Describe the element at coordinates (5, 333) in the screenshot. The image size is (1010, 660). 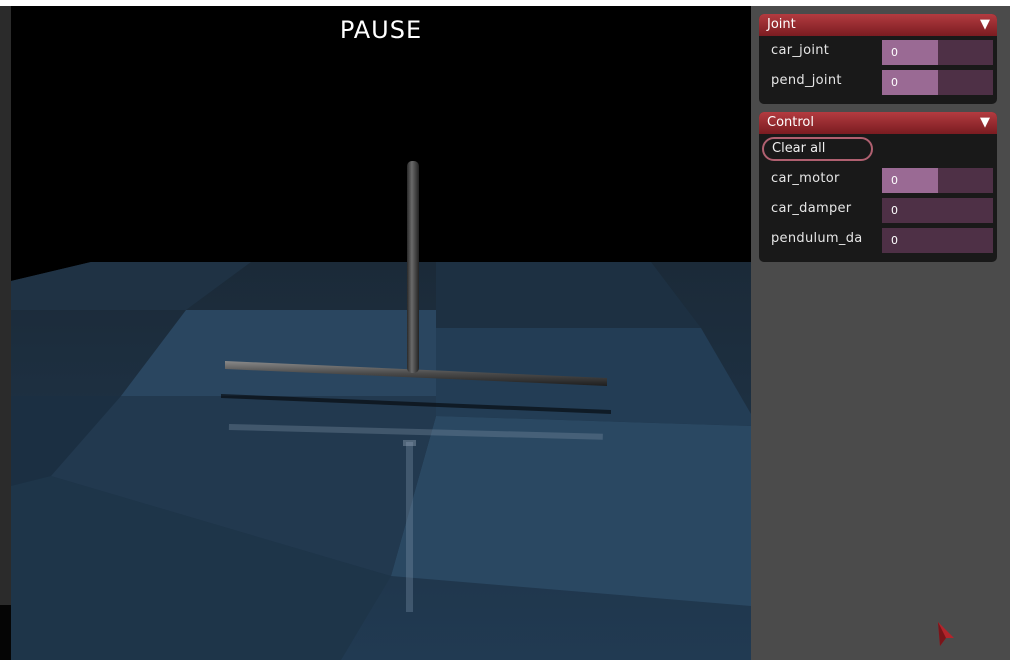
I see `left-window-edge` at that location.